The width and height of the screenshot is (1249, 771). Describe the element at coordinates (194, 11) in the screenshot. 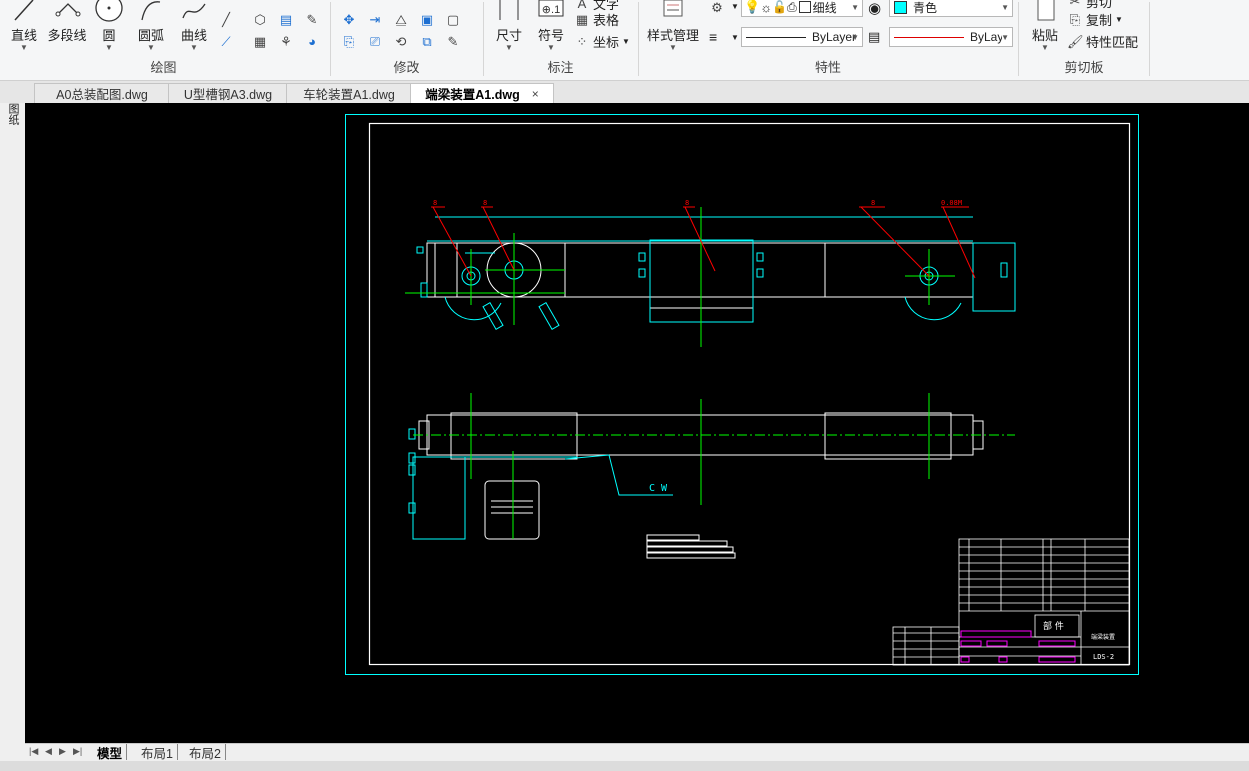

I see `curve-icon` at that location.